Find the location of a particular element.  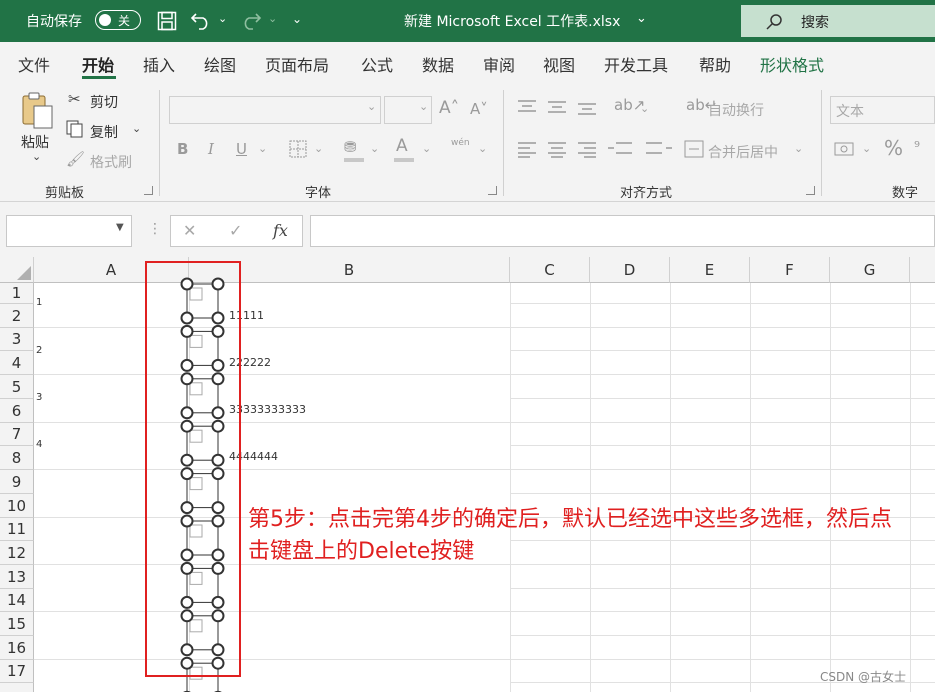

paste-button: 粘贴 is located at coordinates (35, 142).